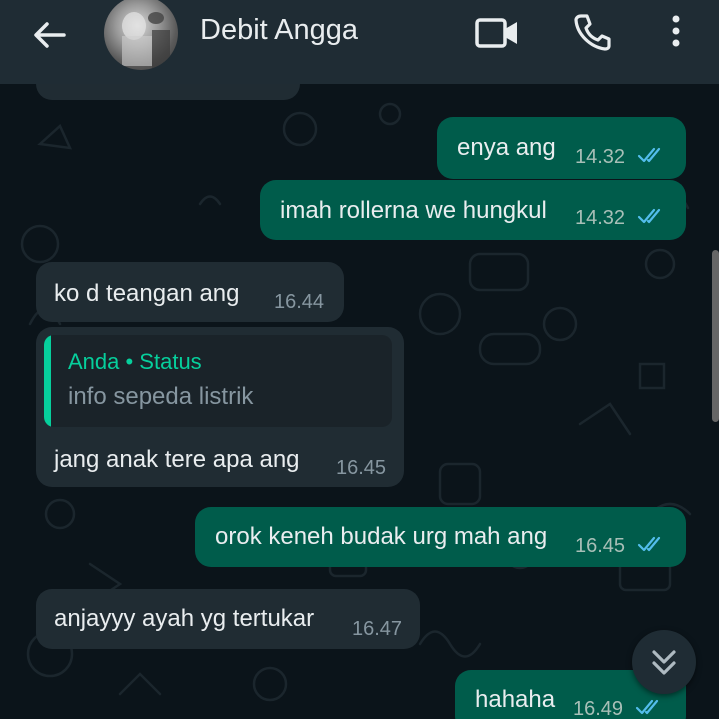 This screenshot has height=719, width=719. I want to click on message-bubble-outgoing: imah rollerna we hungkul 14.32, so click(473, 210).